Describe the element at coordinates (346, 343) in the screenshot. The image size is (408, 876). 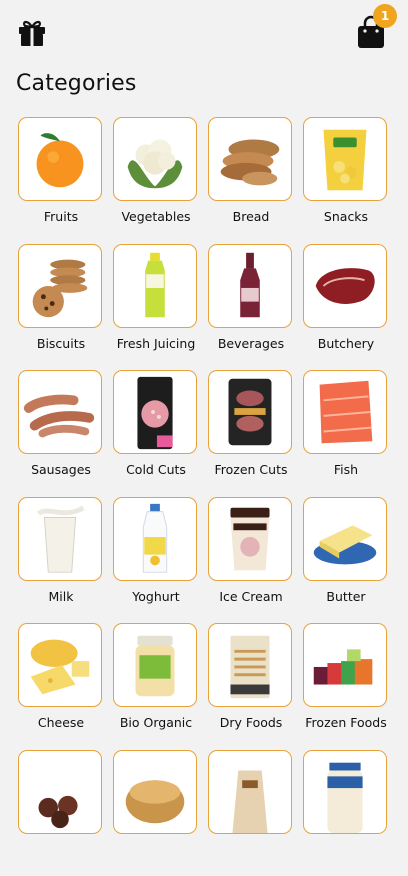
I see `category-label: Butchery` at that location.